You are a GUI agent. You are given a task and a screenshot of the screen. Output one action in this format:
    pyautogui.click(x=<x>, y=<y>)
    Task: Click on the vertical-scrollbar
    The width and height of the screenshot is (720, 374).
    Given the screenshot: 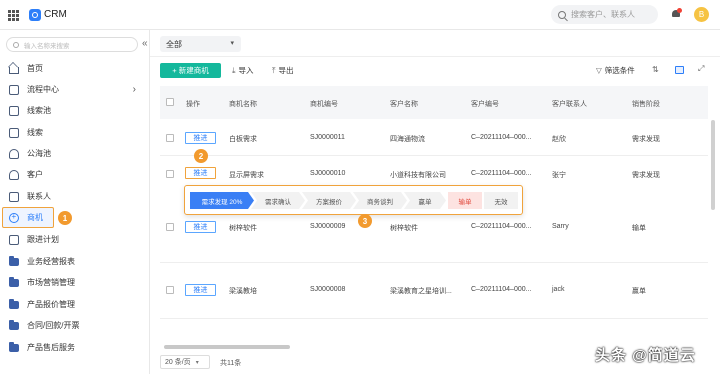 What is the action you would take?
    pyautogui.click(x=713, y=165)
    